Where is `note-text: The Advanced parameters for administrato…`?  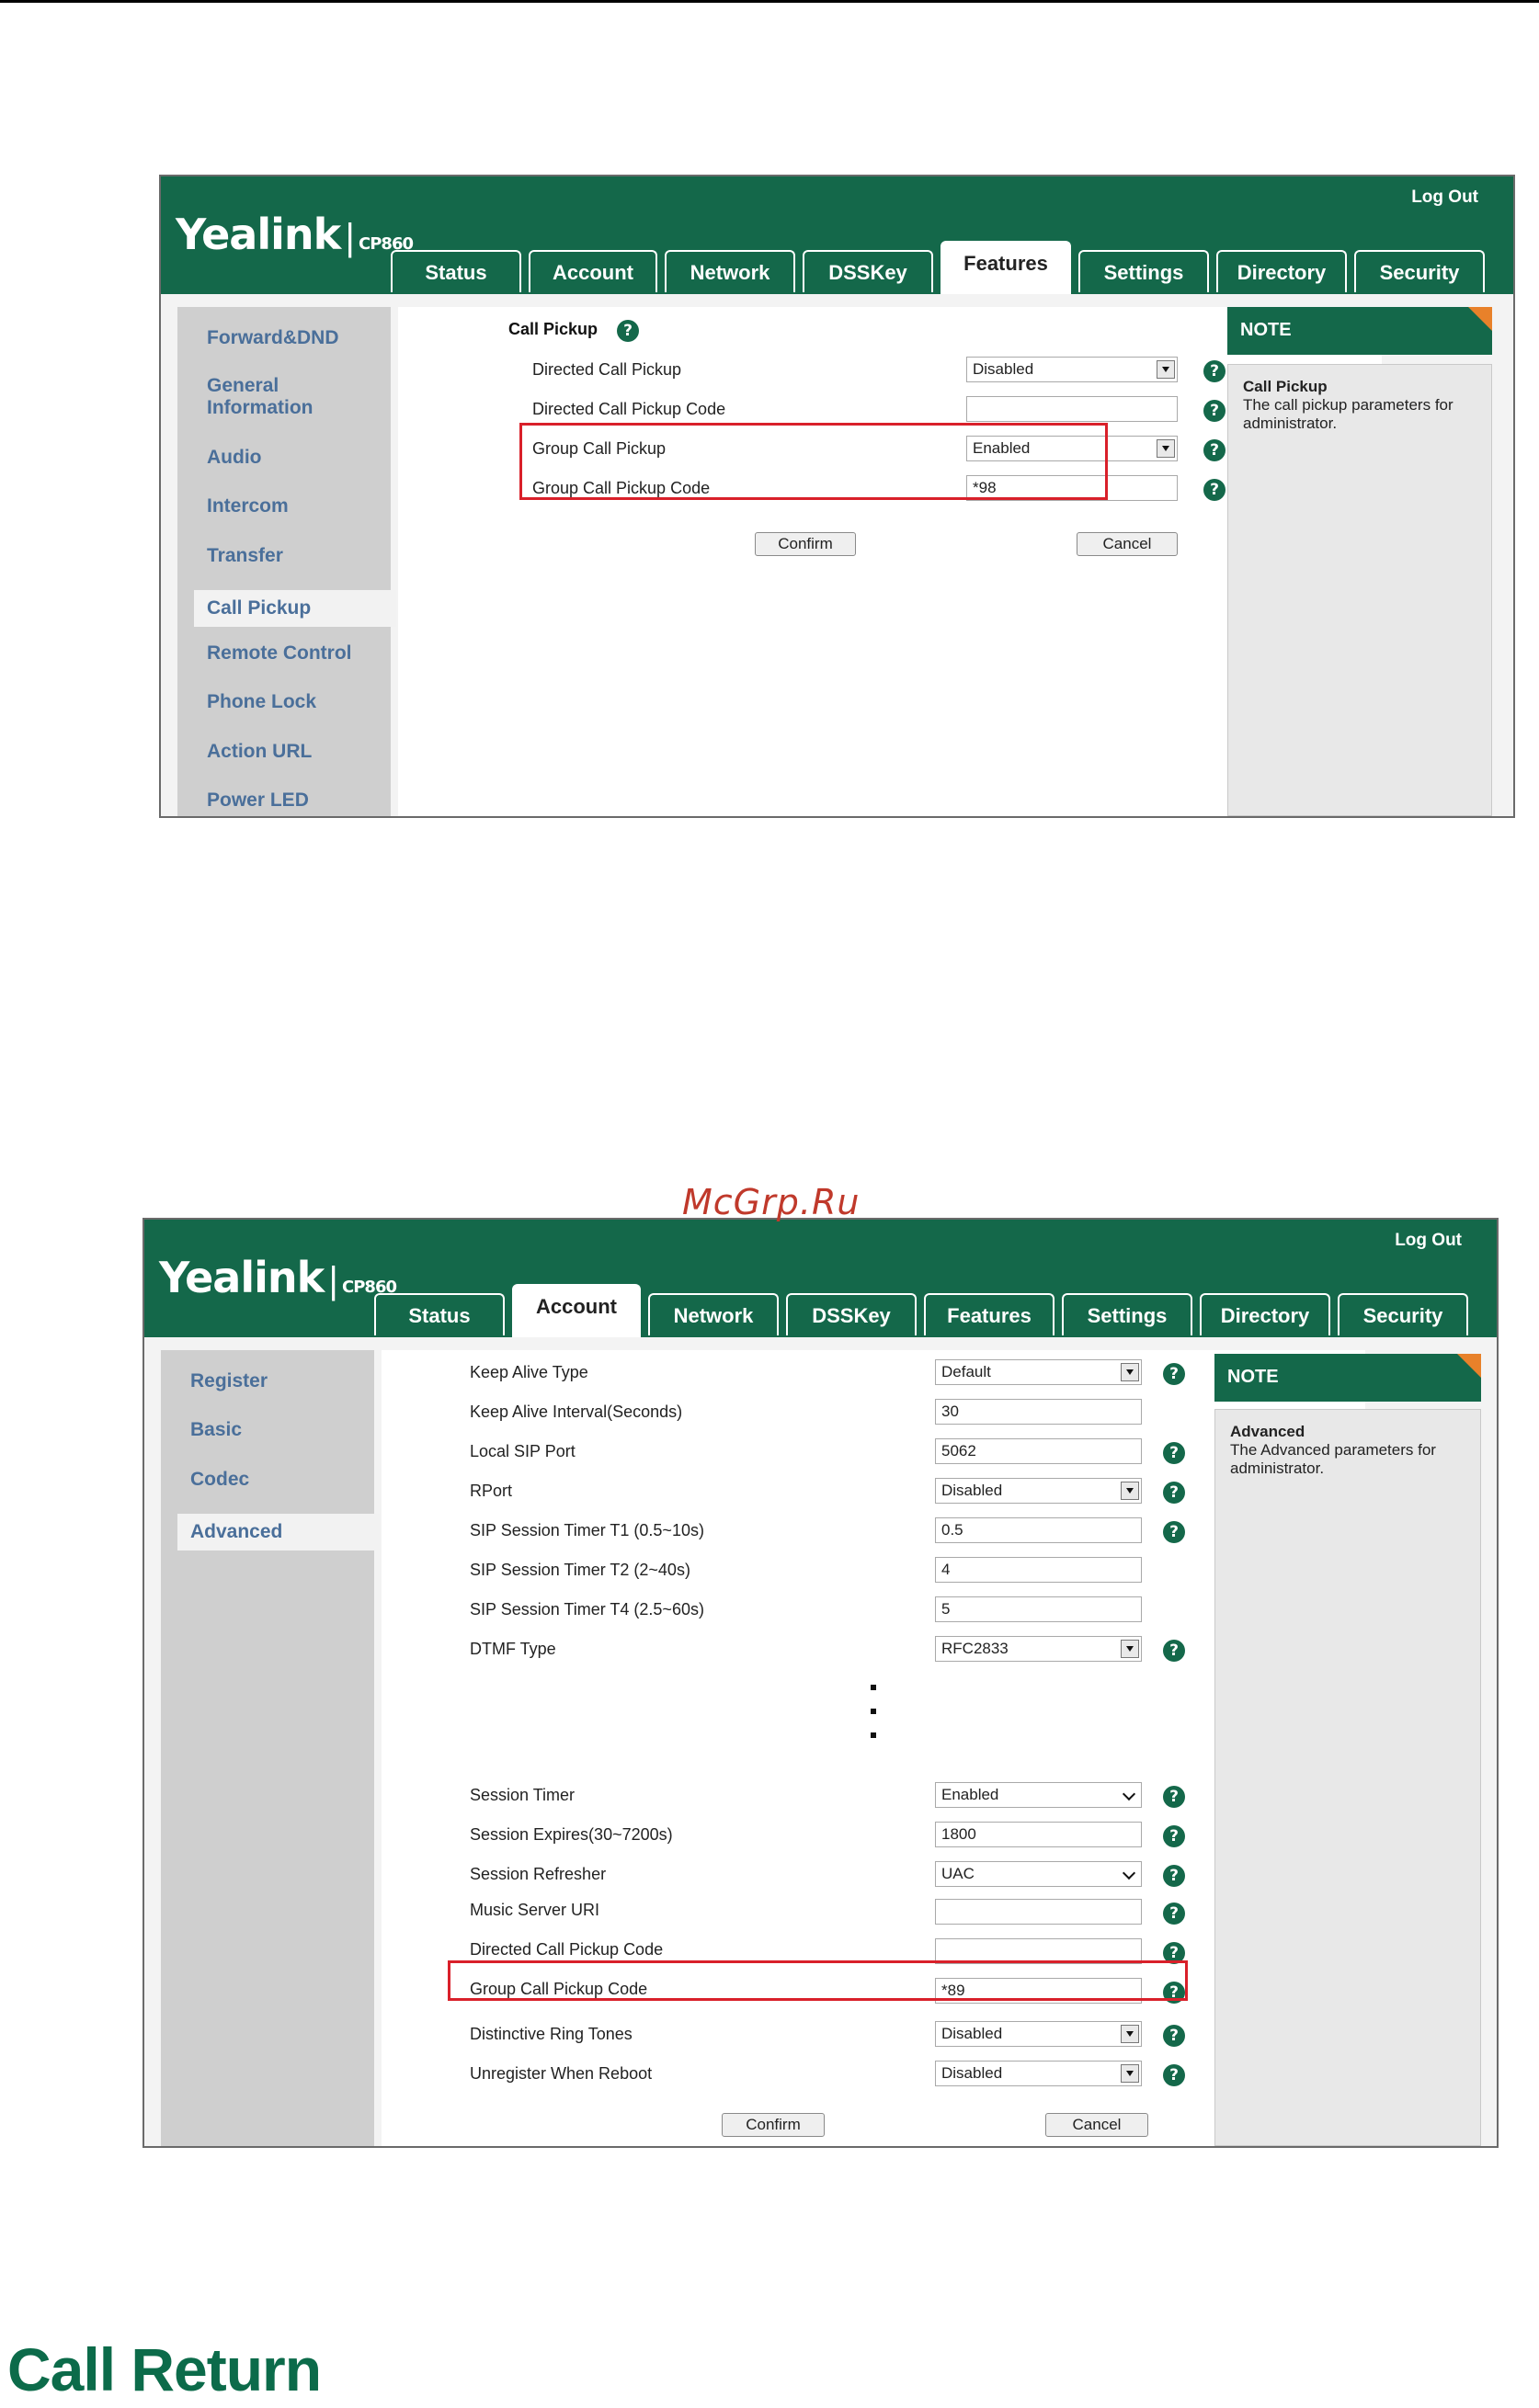
note-text: The Advanced parameters for administrato… is located at coordinates (1333, 1459).